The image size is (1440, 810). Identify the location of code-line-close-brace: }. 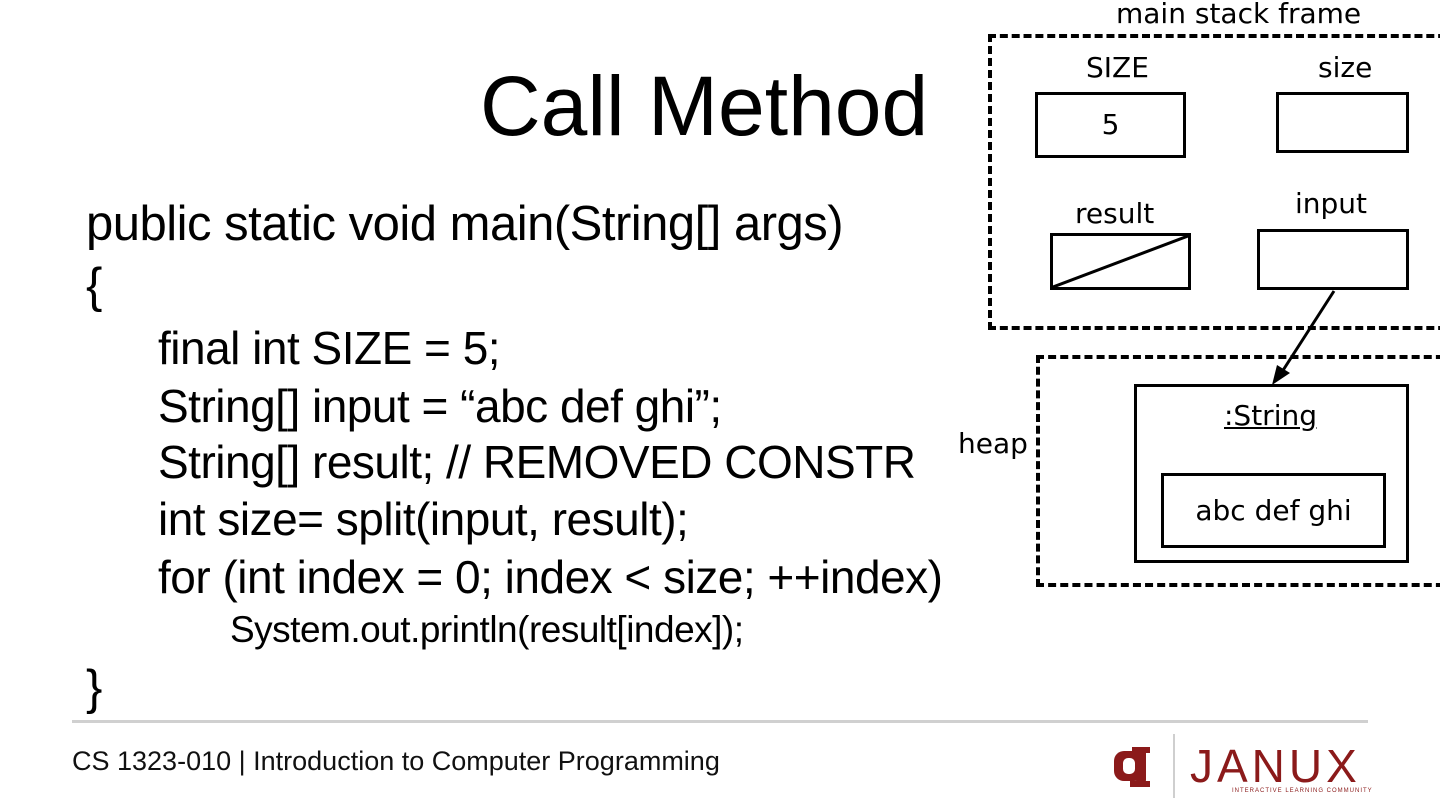
(94, 688).